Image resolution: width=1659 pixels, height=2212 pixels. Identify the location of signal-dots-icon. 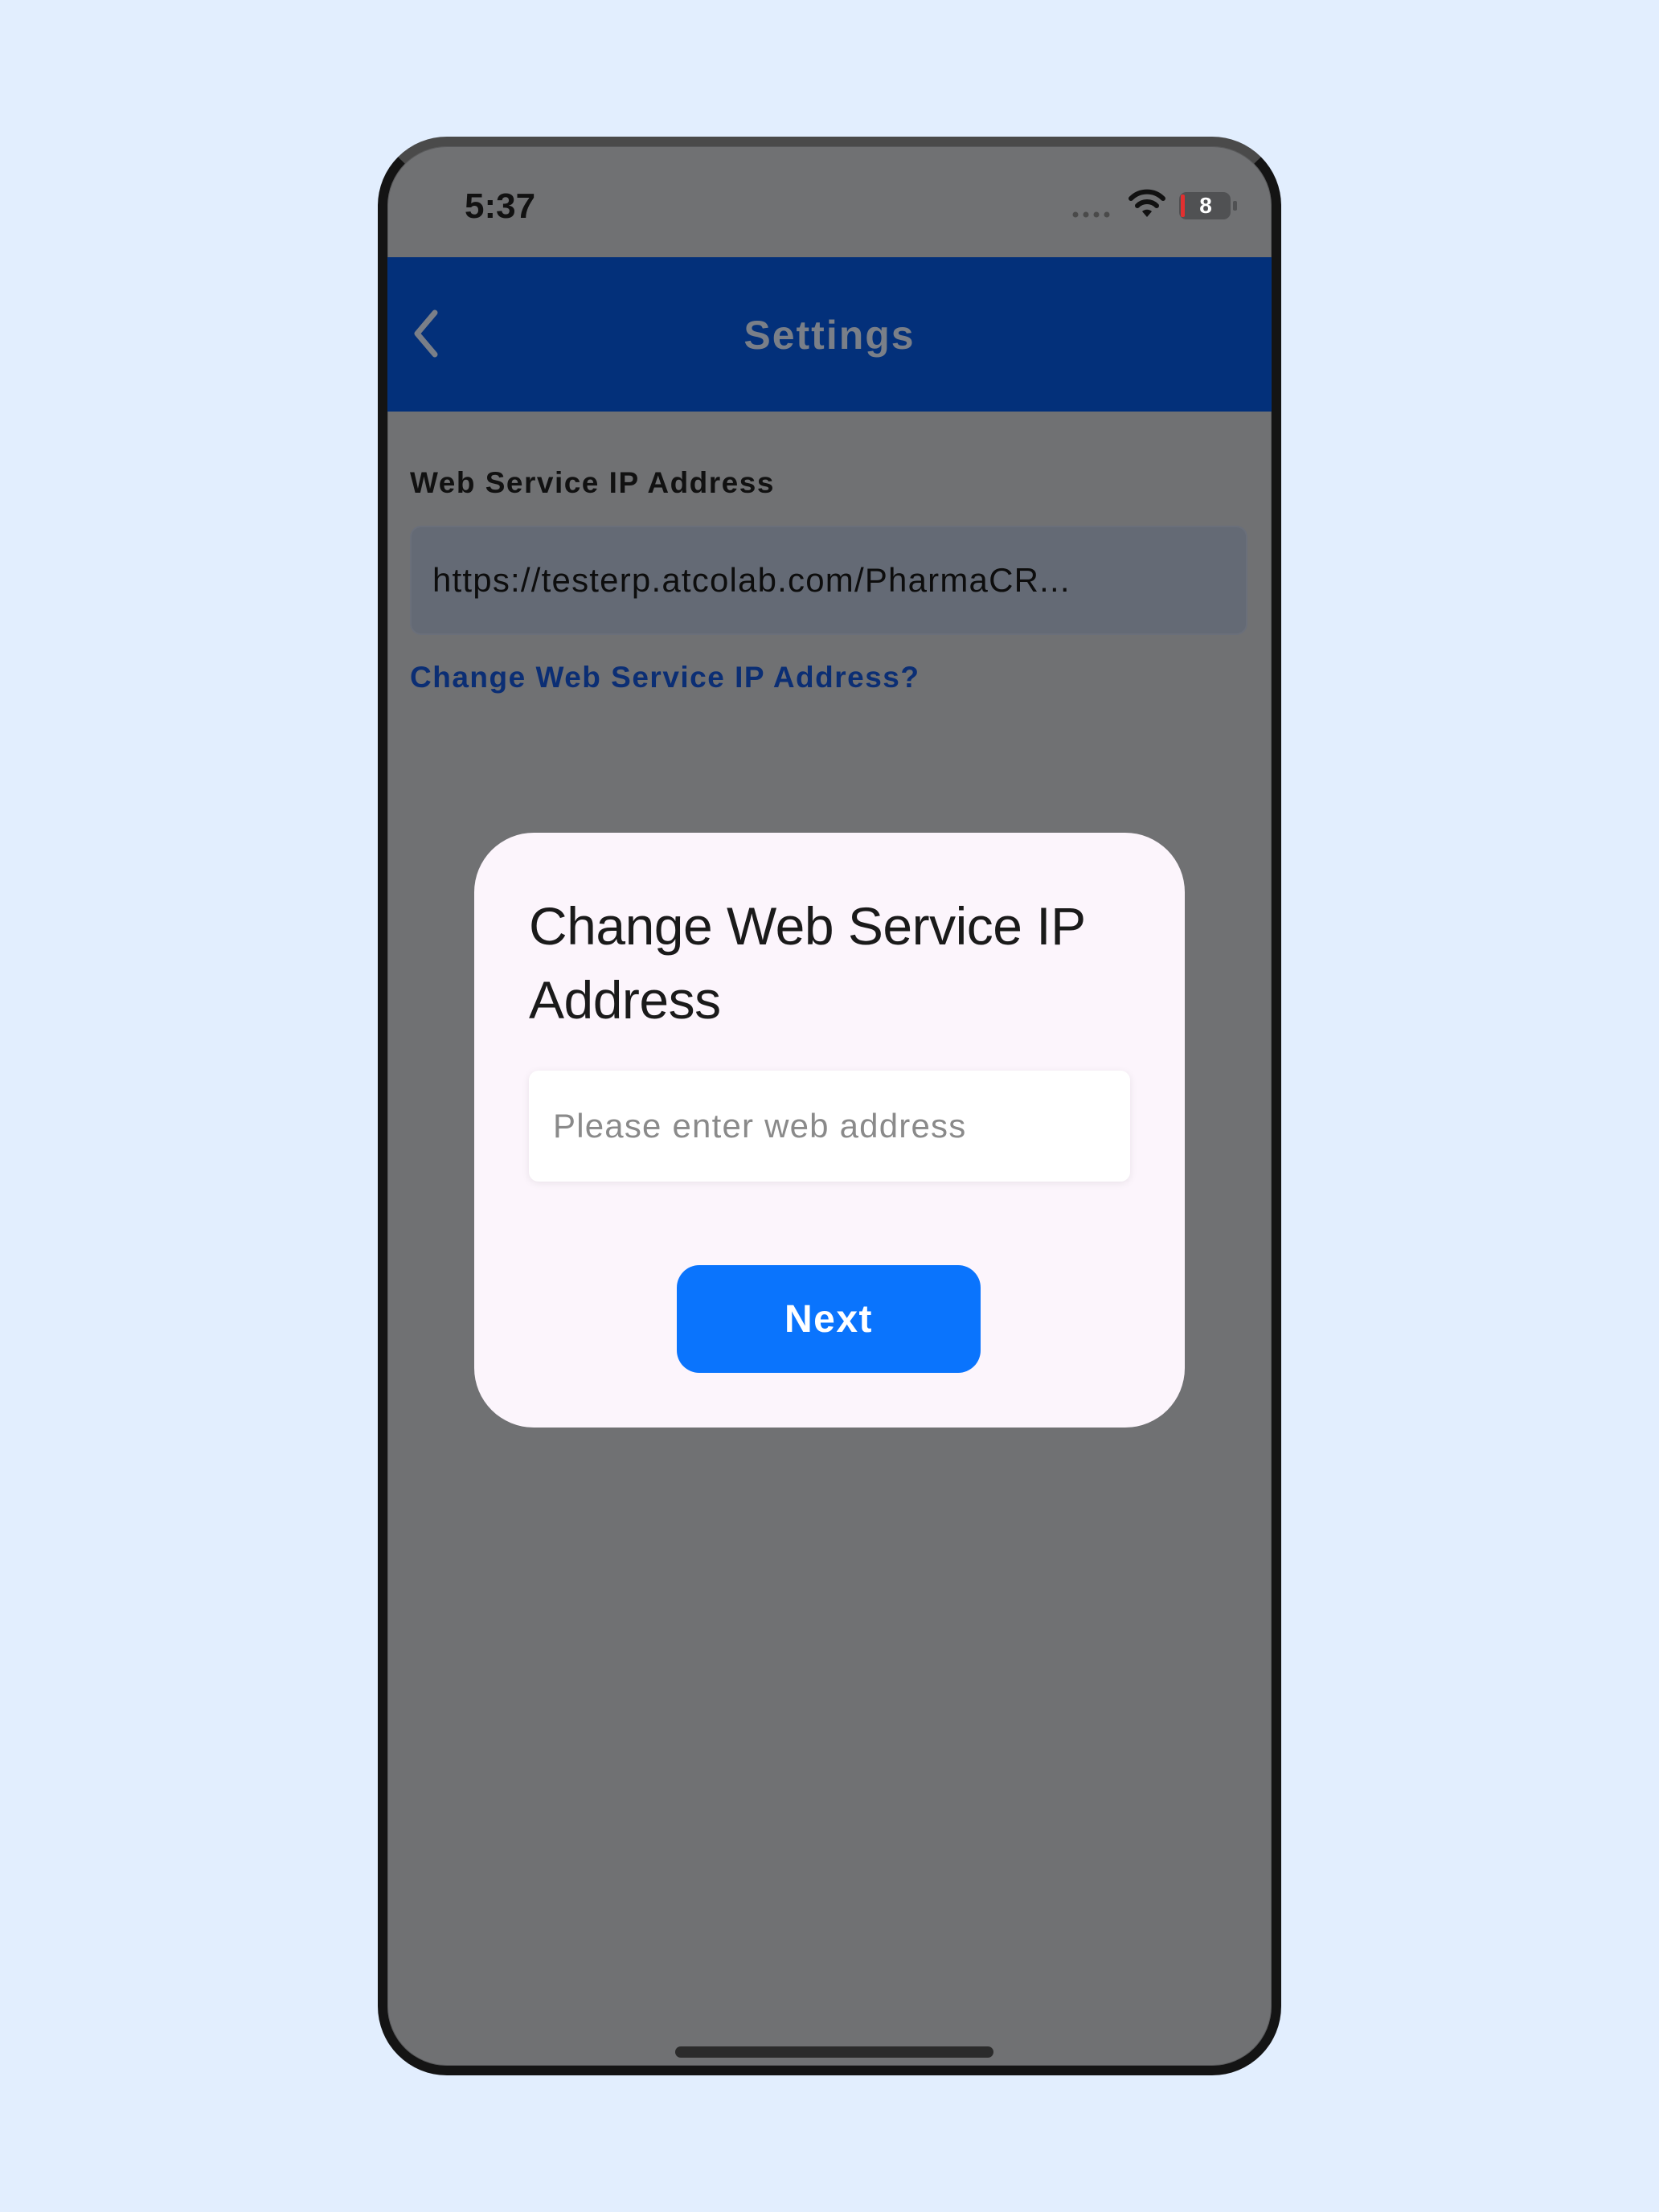
(1091, 214).